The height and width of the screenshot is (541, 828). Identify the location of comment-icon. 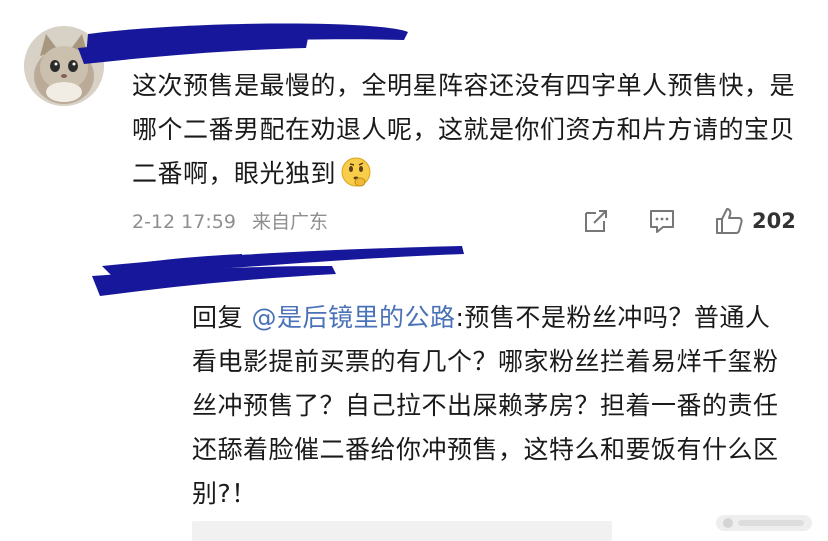
(662, 221).